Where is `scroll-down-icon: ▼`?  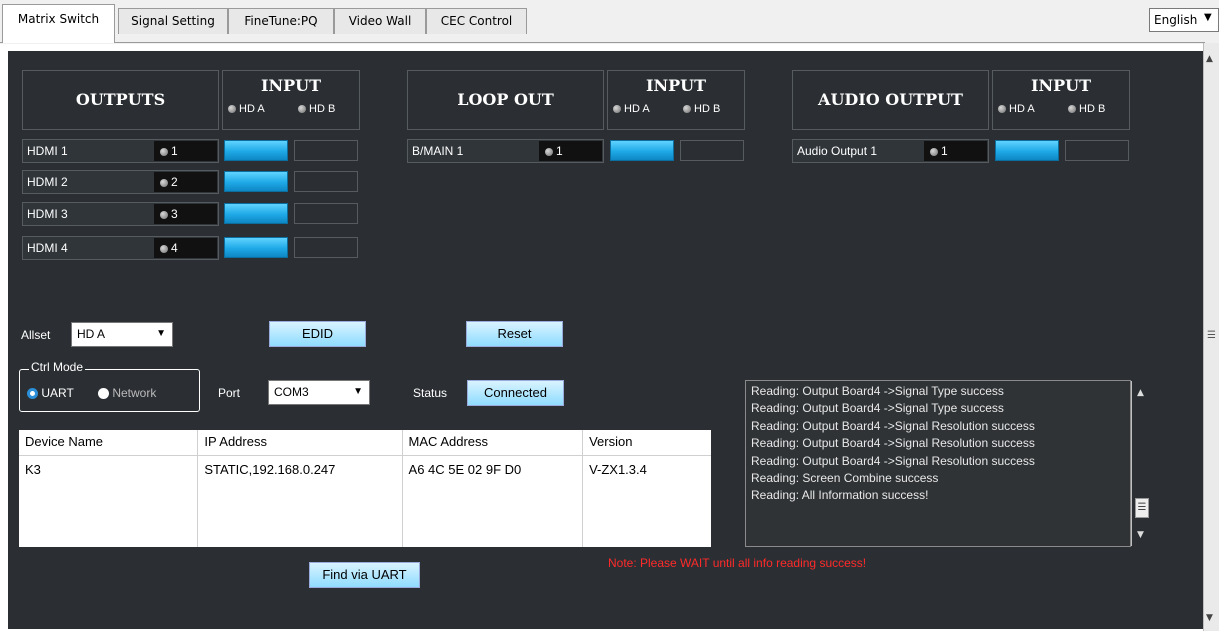
scroll-down-icon: ▼ is located at coordinates (1209, 618).